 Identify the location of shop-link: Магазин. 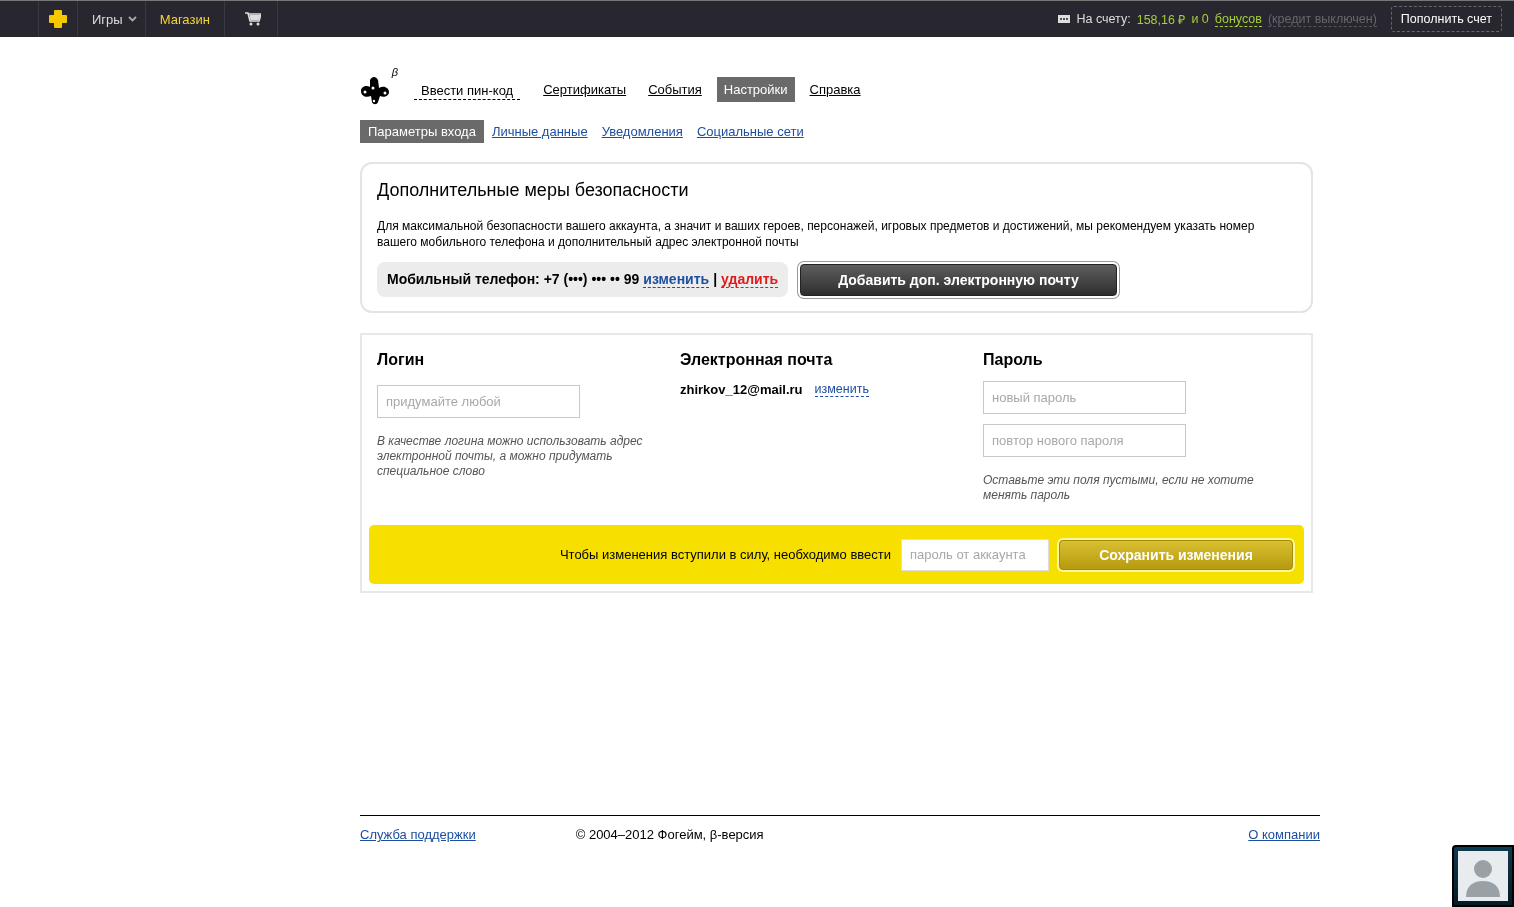
(184, 19).